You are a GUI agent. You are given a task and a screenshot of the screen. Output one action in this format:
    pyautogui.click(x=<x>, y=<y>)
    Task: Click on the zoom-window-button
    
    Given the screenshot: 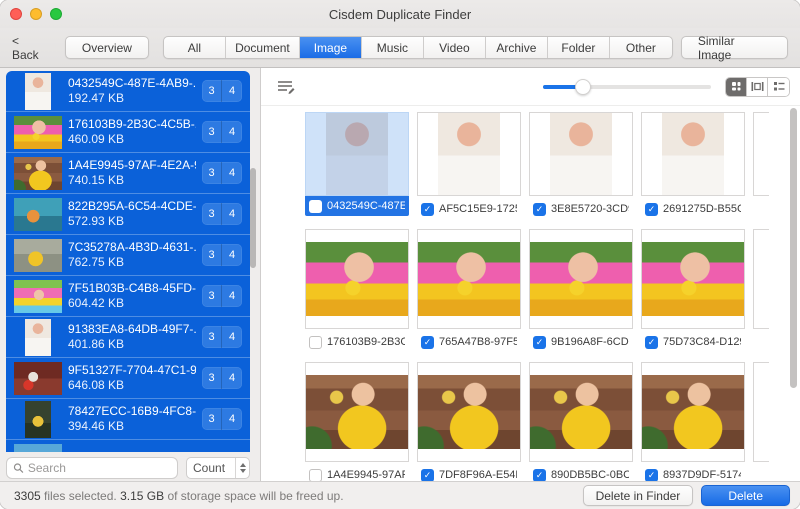 What is the action you would take?
    pyautogui.click(x=56, y=14)
    